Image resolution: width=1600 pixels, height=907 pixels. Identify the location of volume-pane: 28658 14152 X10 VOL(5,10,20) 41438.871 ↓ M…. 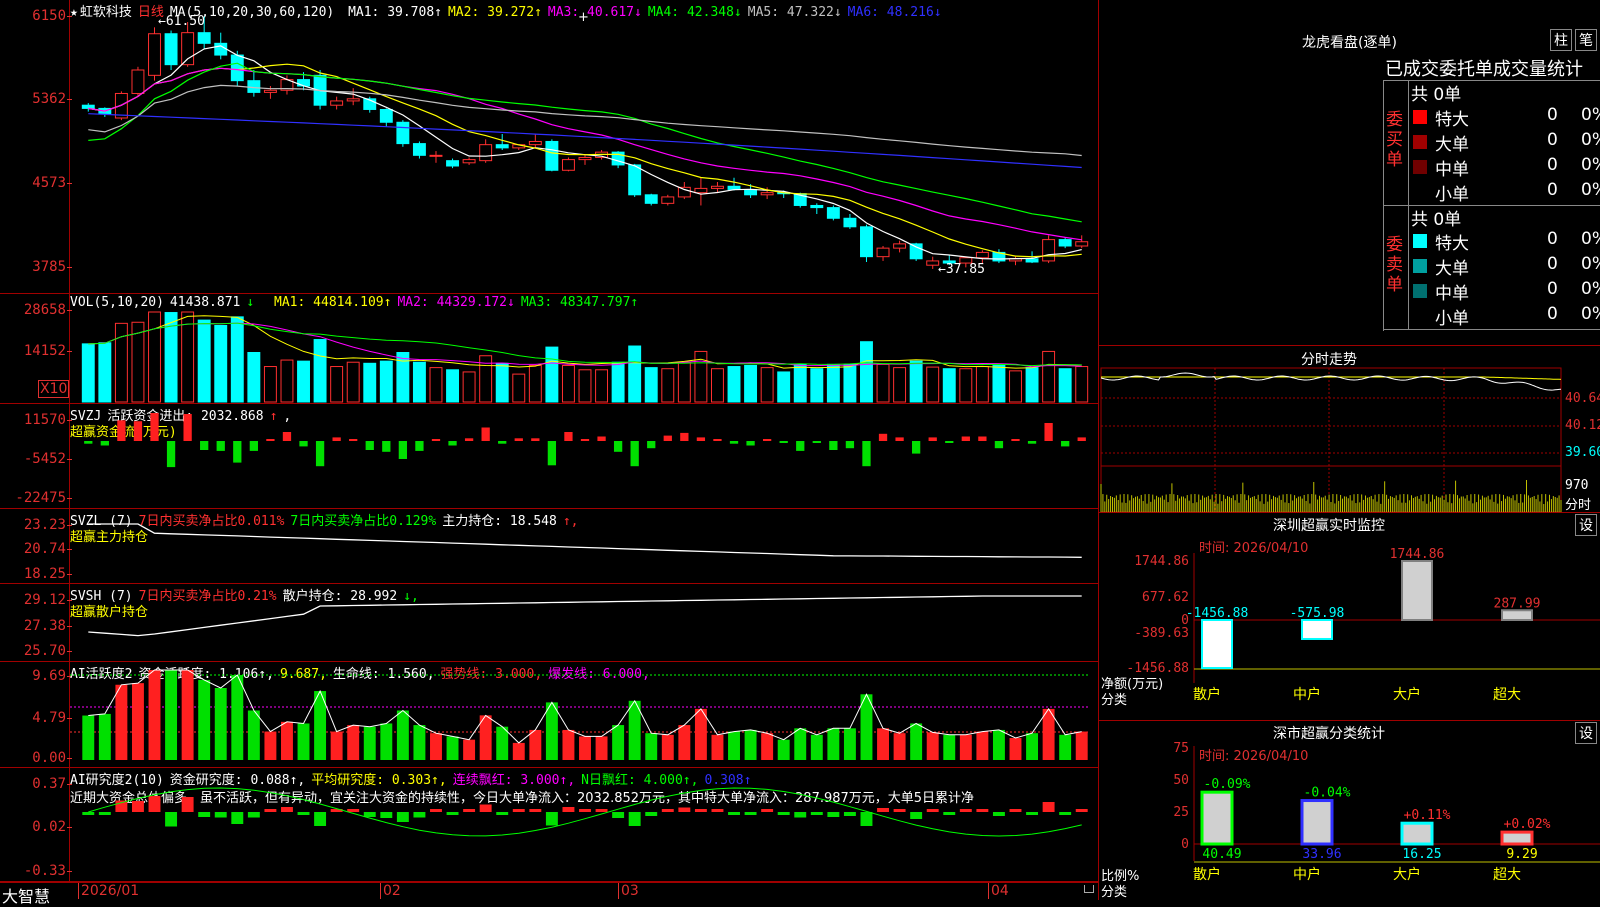
(549, 349).